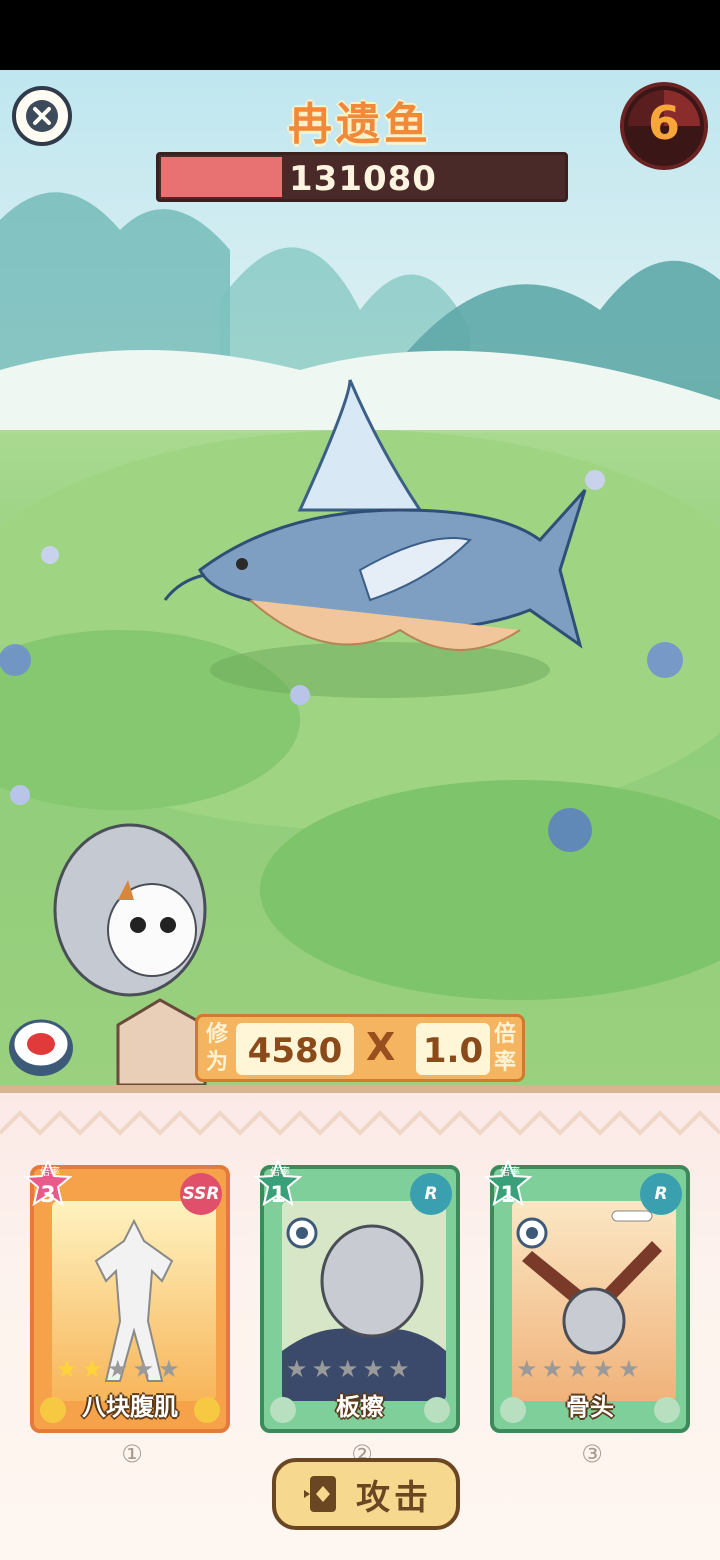  Describe the element at coordinates (130, 954) in the screenshot. I see `player-character-sprite` at that location.